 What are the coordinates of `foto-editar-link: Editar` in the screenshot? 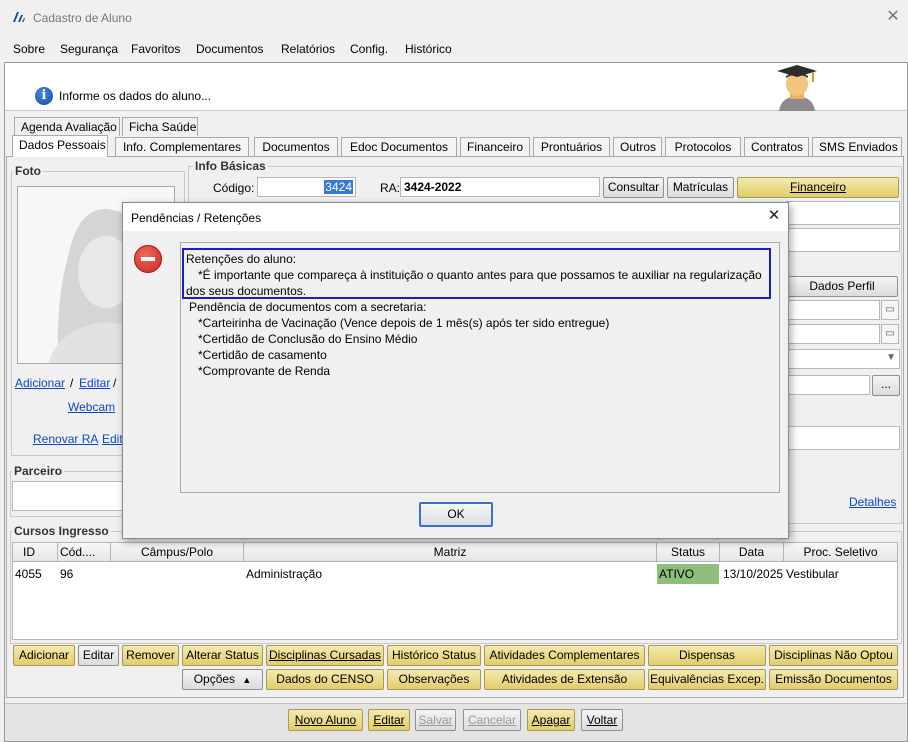 It's located at (94, 383).